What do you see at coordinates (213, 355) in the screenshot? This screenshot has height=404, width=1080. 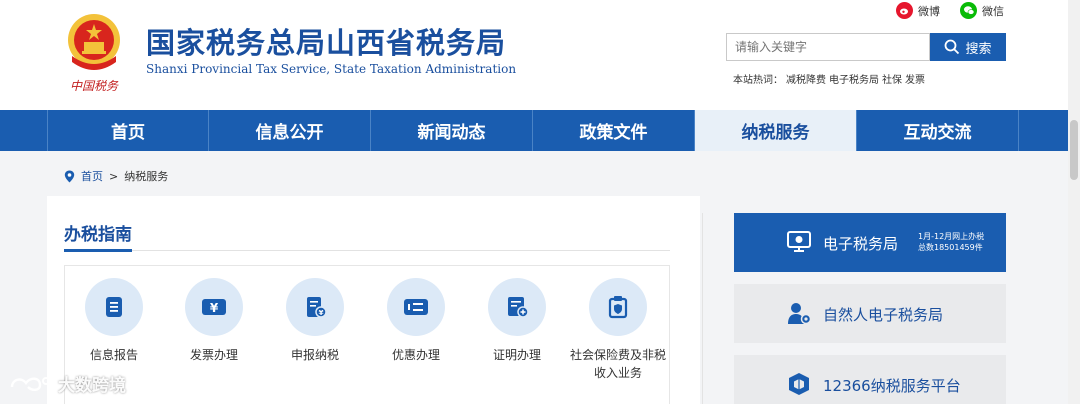 I see `service-label: 发票办理` at bounding box center [213, 355].